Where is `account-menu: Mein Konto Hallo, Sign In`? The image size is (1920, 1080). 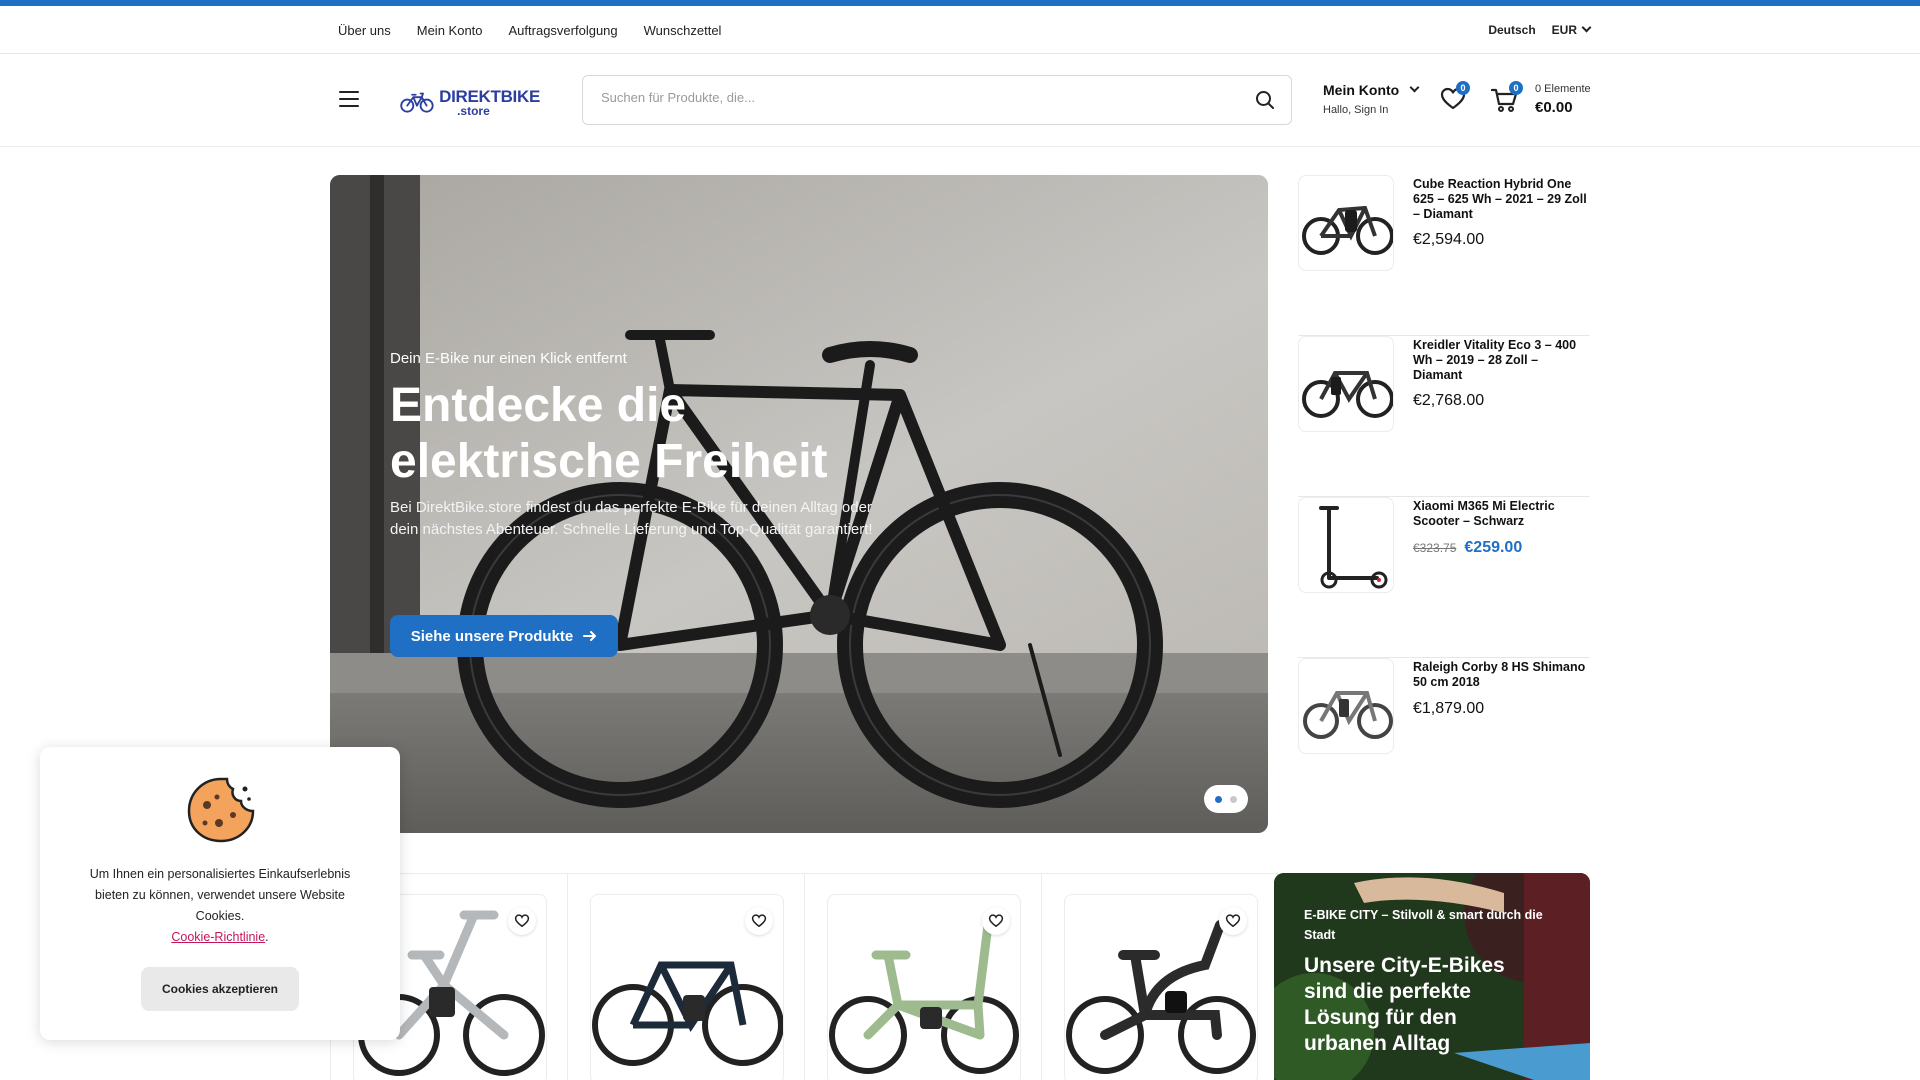
account-menu: Mein Konto Hallo, Sign In is located at coordinates (1378, 99).